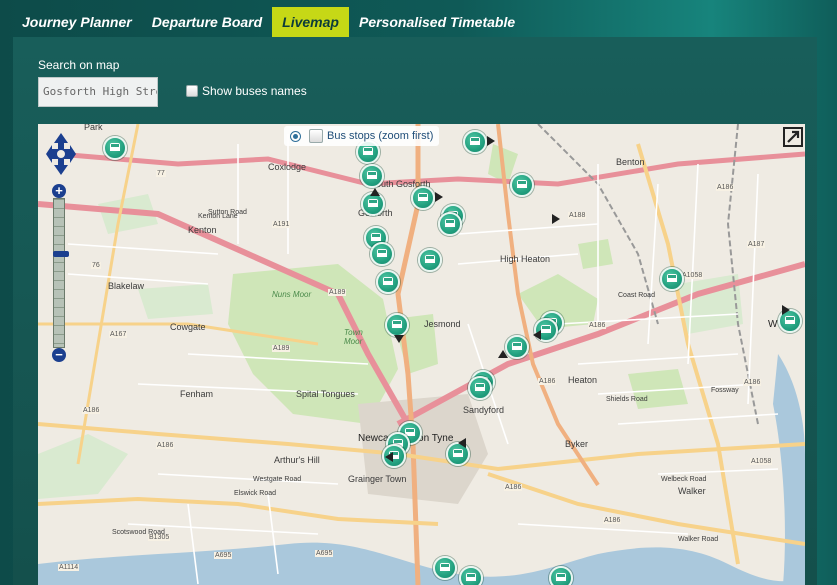 The height and width of the screenshot is (585, 837). Describe the element at coordinates (297, 460) in the screenshot. I see `place-label: Arthur's Hill` at that location.